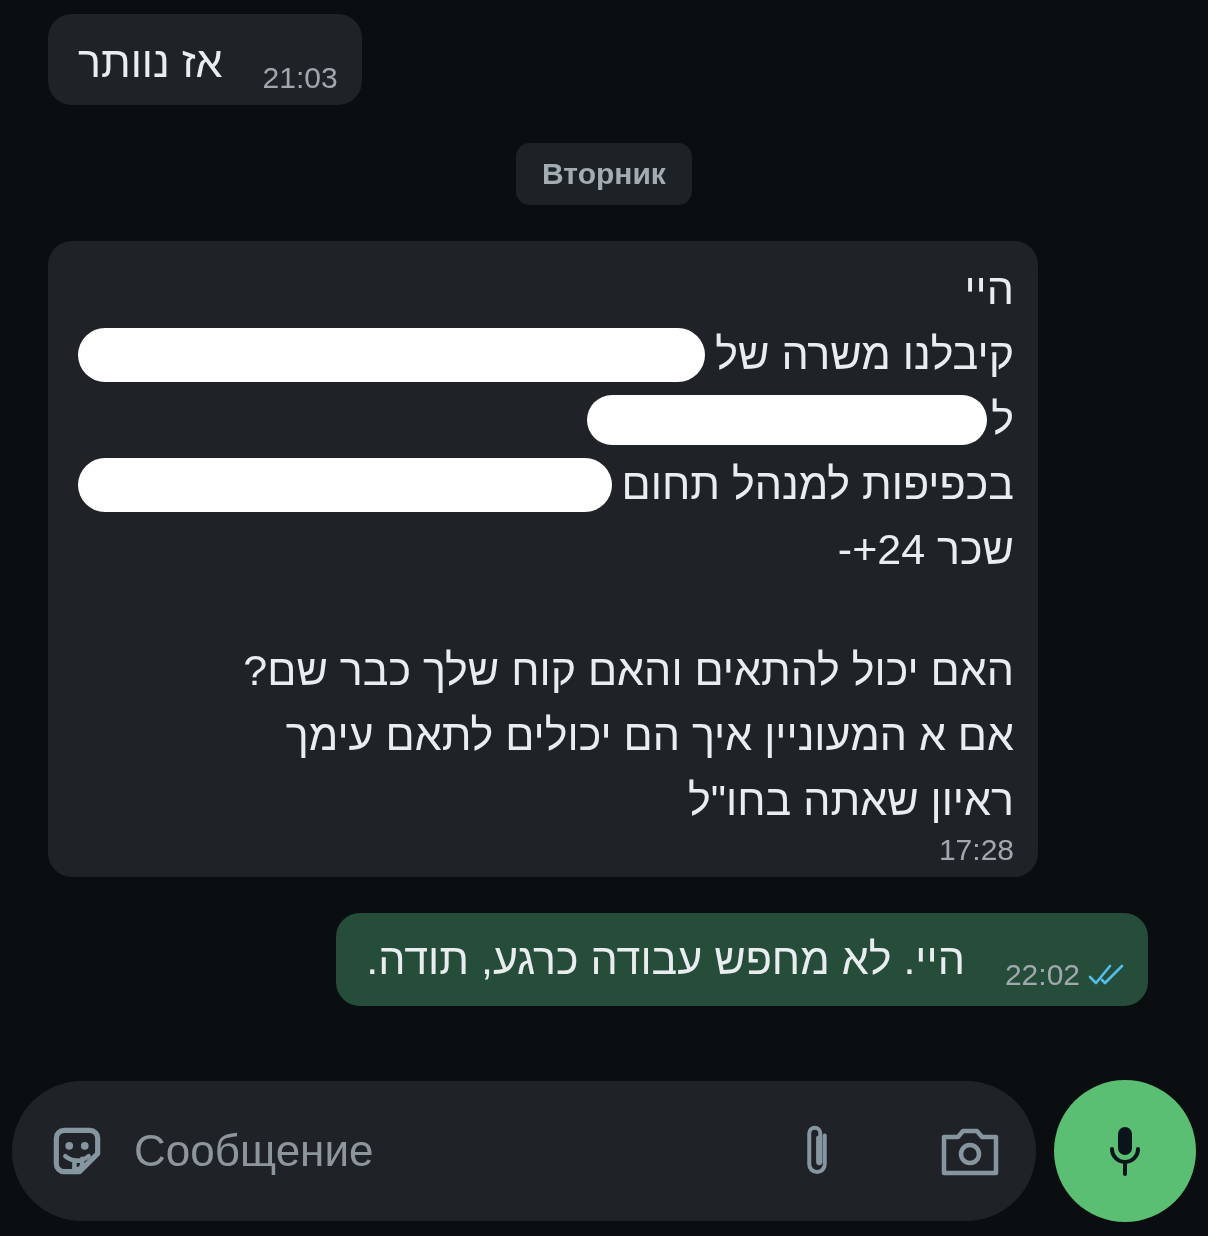  I want to click on message-text: היי, so click(989, 289).